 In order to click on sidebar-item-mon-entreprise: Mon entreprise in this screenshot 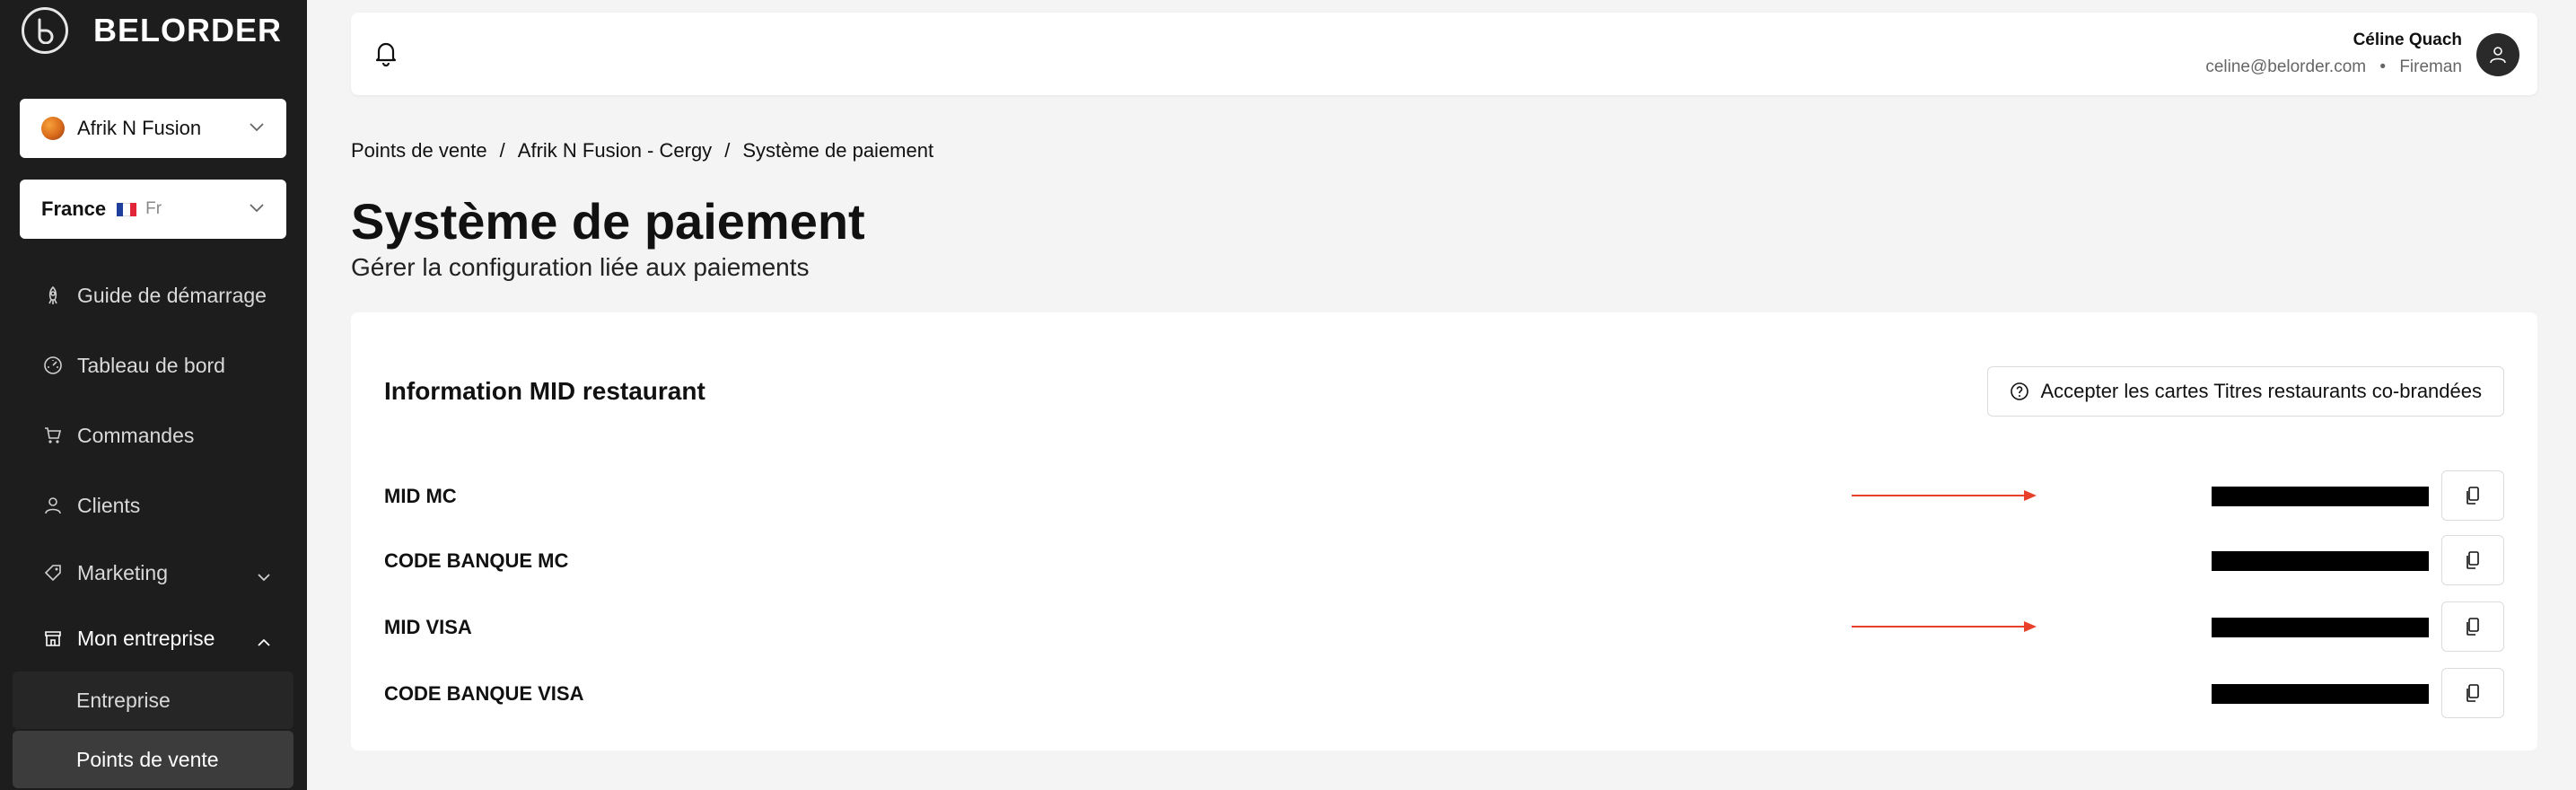, I will do `click(153, 638)`.